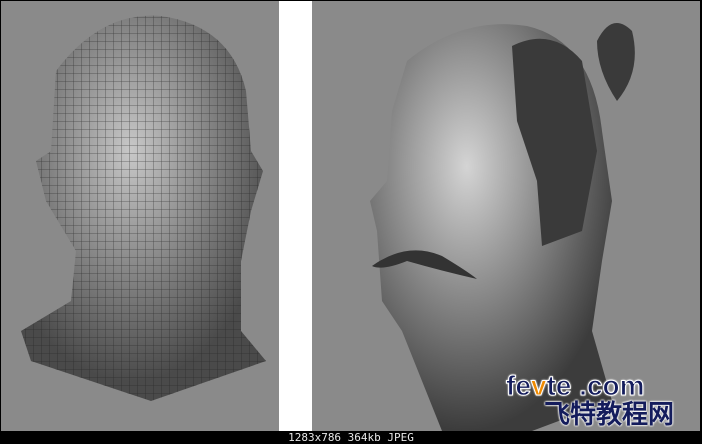 The width and height of the screenshot is (702, 444). What do you see at coordinates (576, 385) in the screenshot?
I see `watermark-brand: fevte .com` at bounding box center [576, 385].